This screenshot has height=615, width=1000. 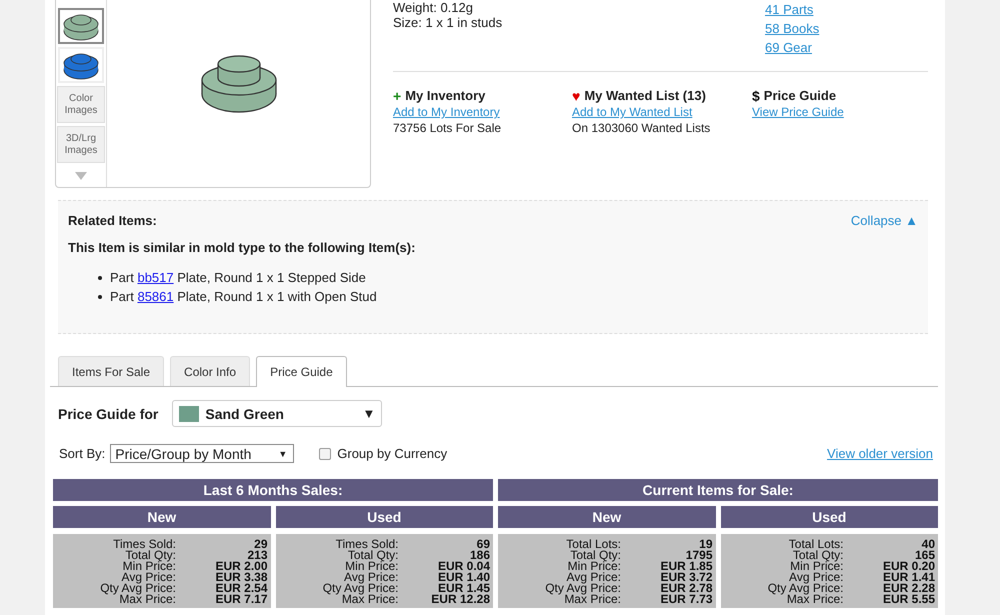 What do you see at coordinates (155, 277) in the screenshot?
I see `part-link: bb517` at bounding box center [155, 277].